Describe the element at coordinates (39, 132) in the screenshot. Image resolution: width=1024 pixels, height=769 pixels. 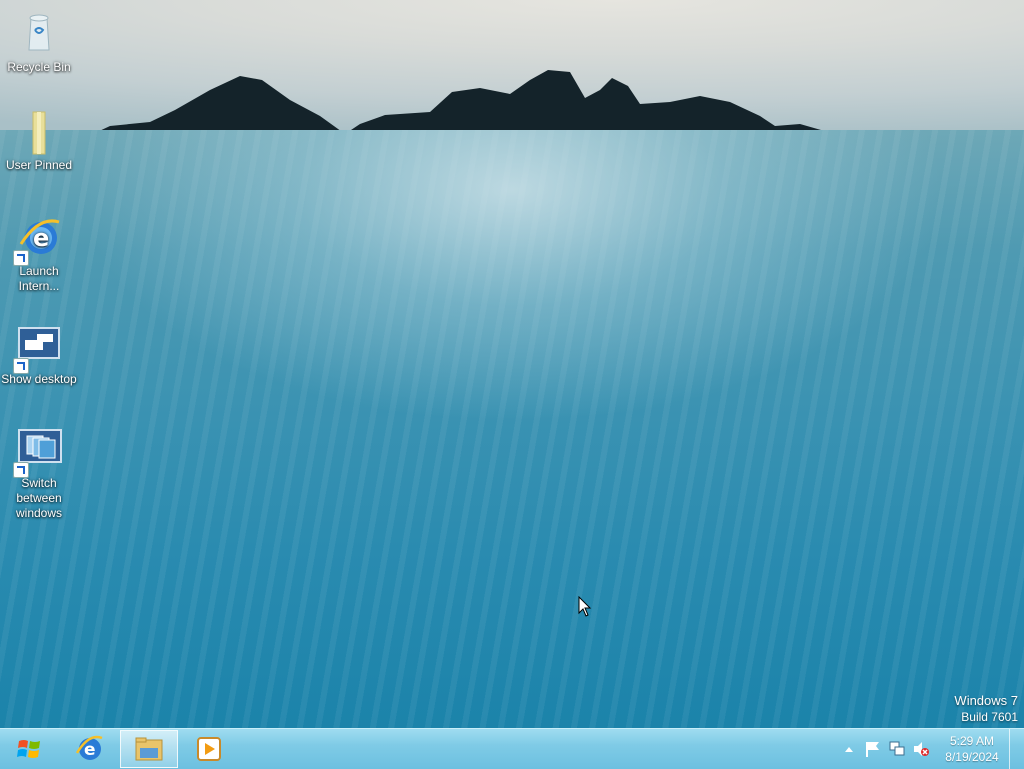
I see `folder-icon` at that location.